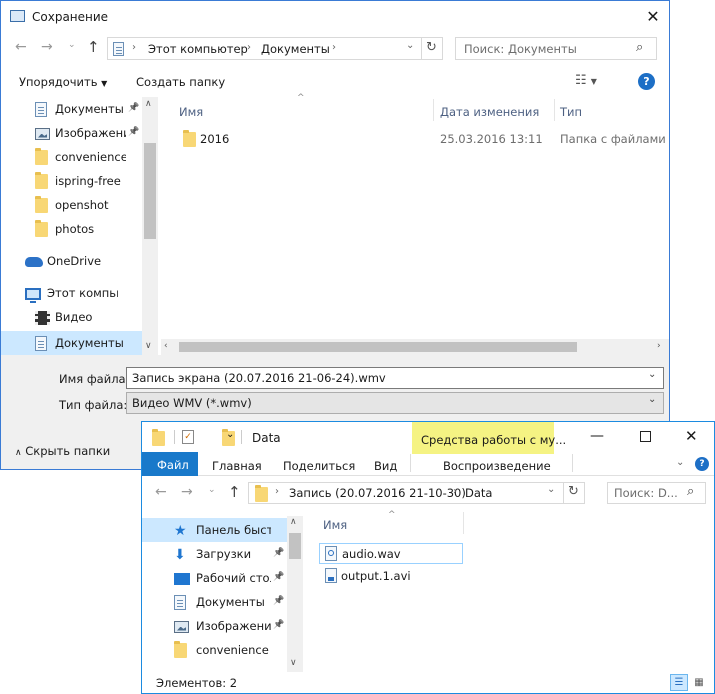 This screenshot has width=715, height=694. What do you see at coordinates (71, 293) in the screenshot?
I see `nav-item: Этот компьютер` at bounding box center [71, 293].